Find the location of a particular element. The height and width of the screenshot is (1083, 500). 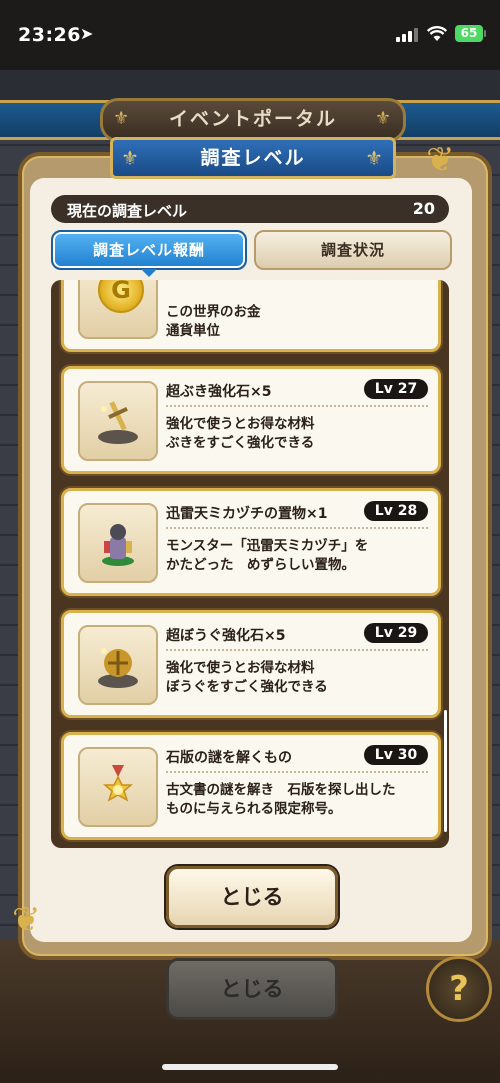

status-bar: 23:26 ➤ 65 is located at coordinates (250, 35).